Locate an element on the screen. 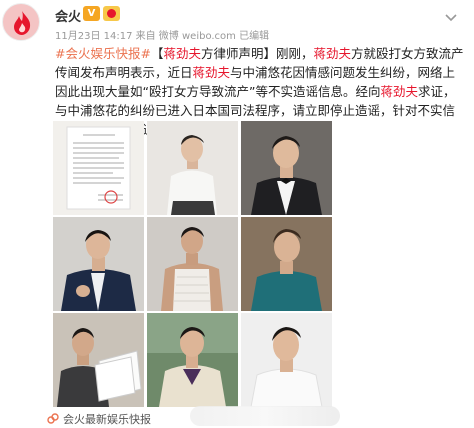 The width and height of the screenshot is (474, 428). chevron-down-icon is located at coordinates (451, 17).